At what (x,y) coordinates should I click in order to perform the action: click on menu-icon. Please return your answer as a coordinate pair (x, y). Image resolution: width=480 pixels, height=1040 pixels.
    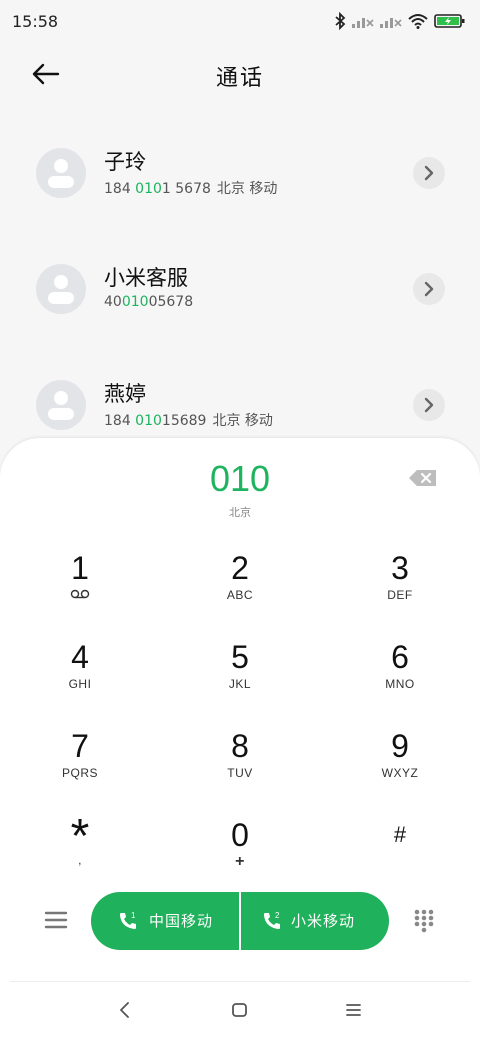
    Looking at the image, I should click on (56, 920).